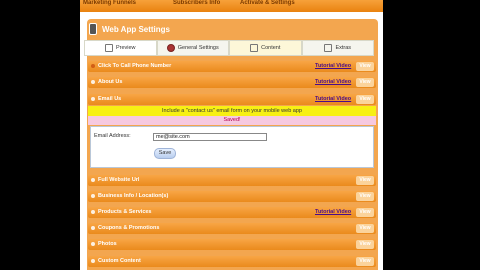  What do you see at coordinates (232, 180) in the screenshot?
I see `section-full-website-url: Full Website Url View` at bounding box center [232, 180].